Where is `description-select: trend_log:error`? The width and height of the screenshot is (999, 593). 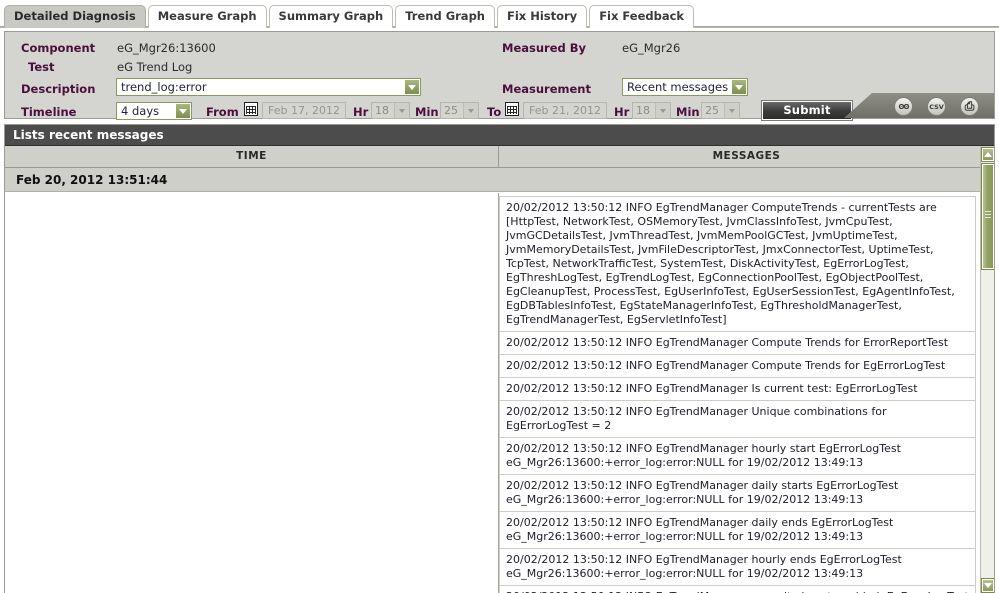
description-select: trend_log:error is located at coordinates (268, 87).